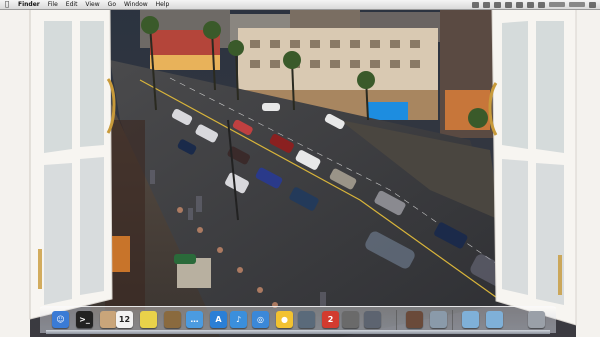 The height and width of the screenshot is (337, 600). Describe the element at coordinates (557, 4) in the screenshot. I see `battery-indicator` at that location.